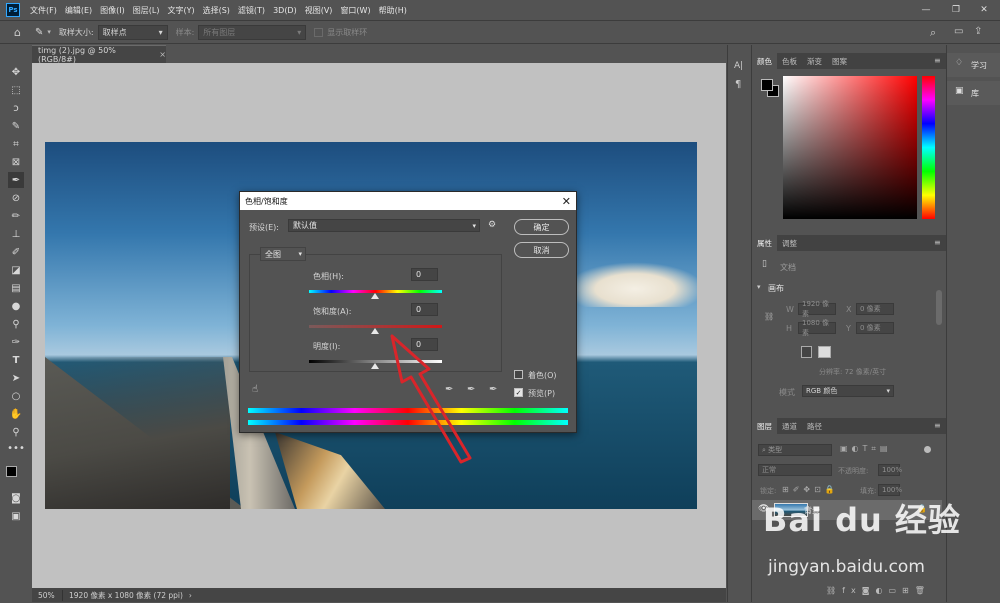  I want to click on ok-button: 确定, so click(541, 227).